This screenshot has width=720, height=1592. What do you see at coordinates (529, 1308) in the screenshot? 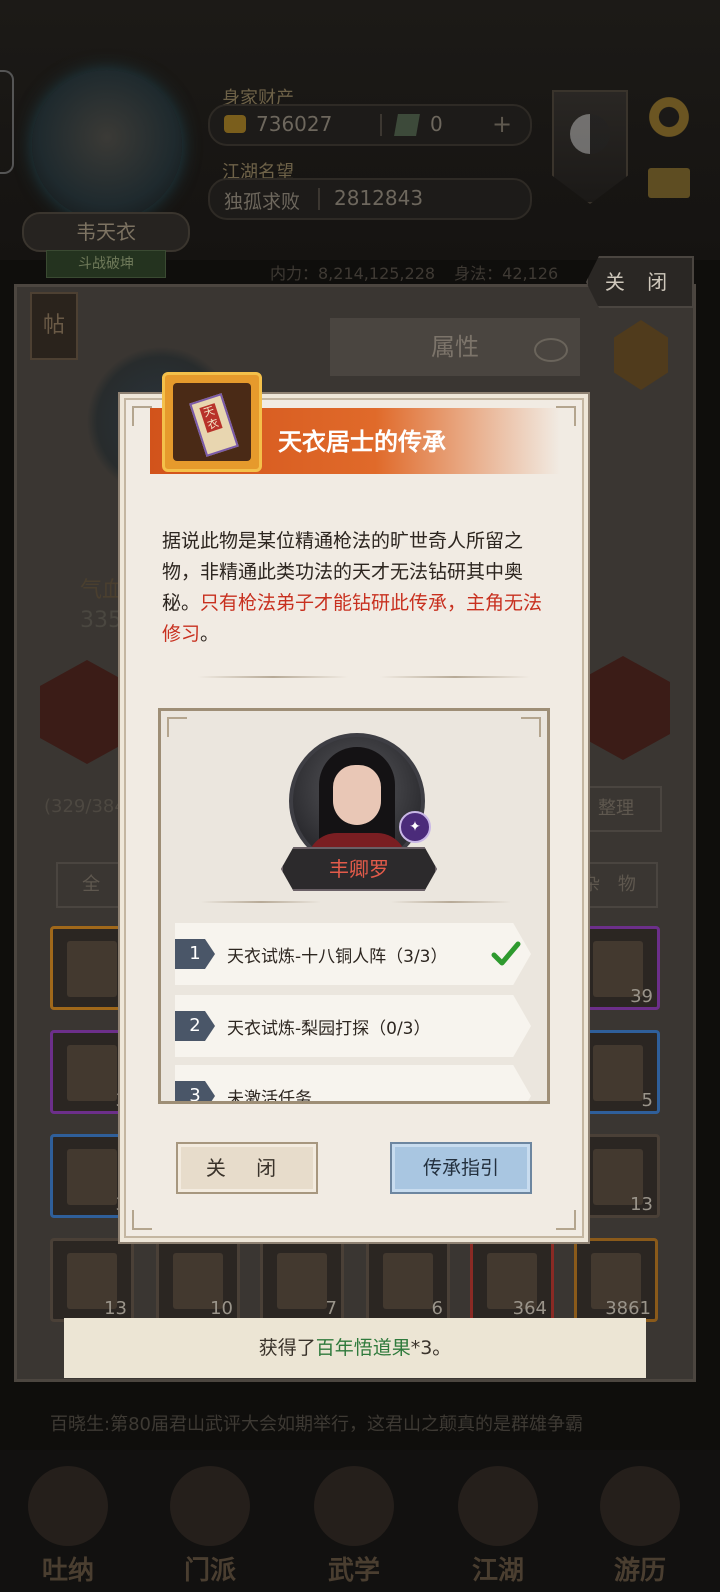
I see `item-count: 364` at bounding box center [529, 1308].